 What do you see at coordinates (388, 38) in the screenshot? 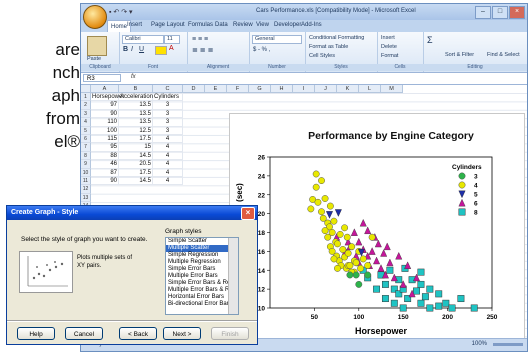
I see `insert-button: Insert` at bounding box center [388, 38].